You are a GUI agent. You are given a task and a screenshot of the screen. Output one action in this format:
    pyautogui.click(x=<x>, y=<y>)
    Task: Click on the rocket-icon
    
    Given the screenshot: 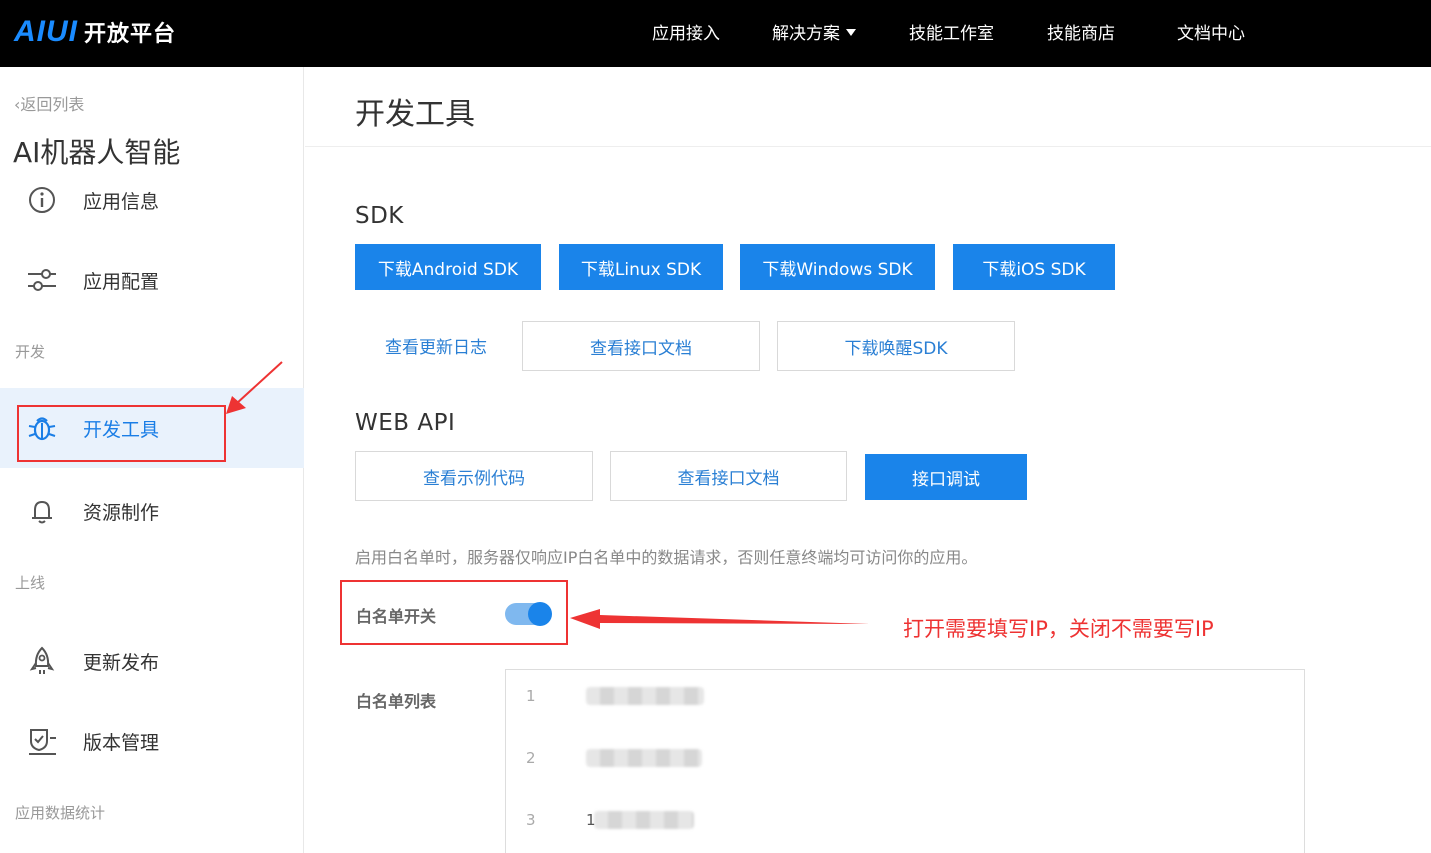 What is the action you would take?
    pyautogui.click(x=42, y=661)
    